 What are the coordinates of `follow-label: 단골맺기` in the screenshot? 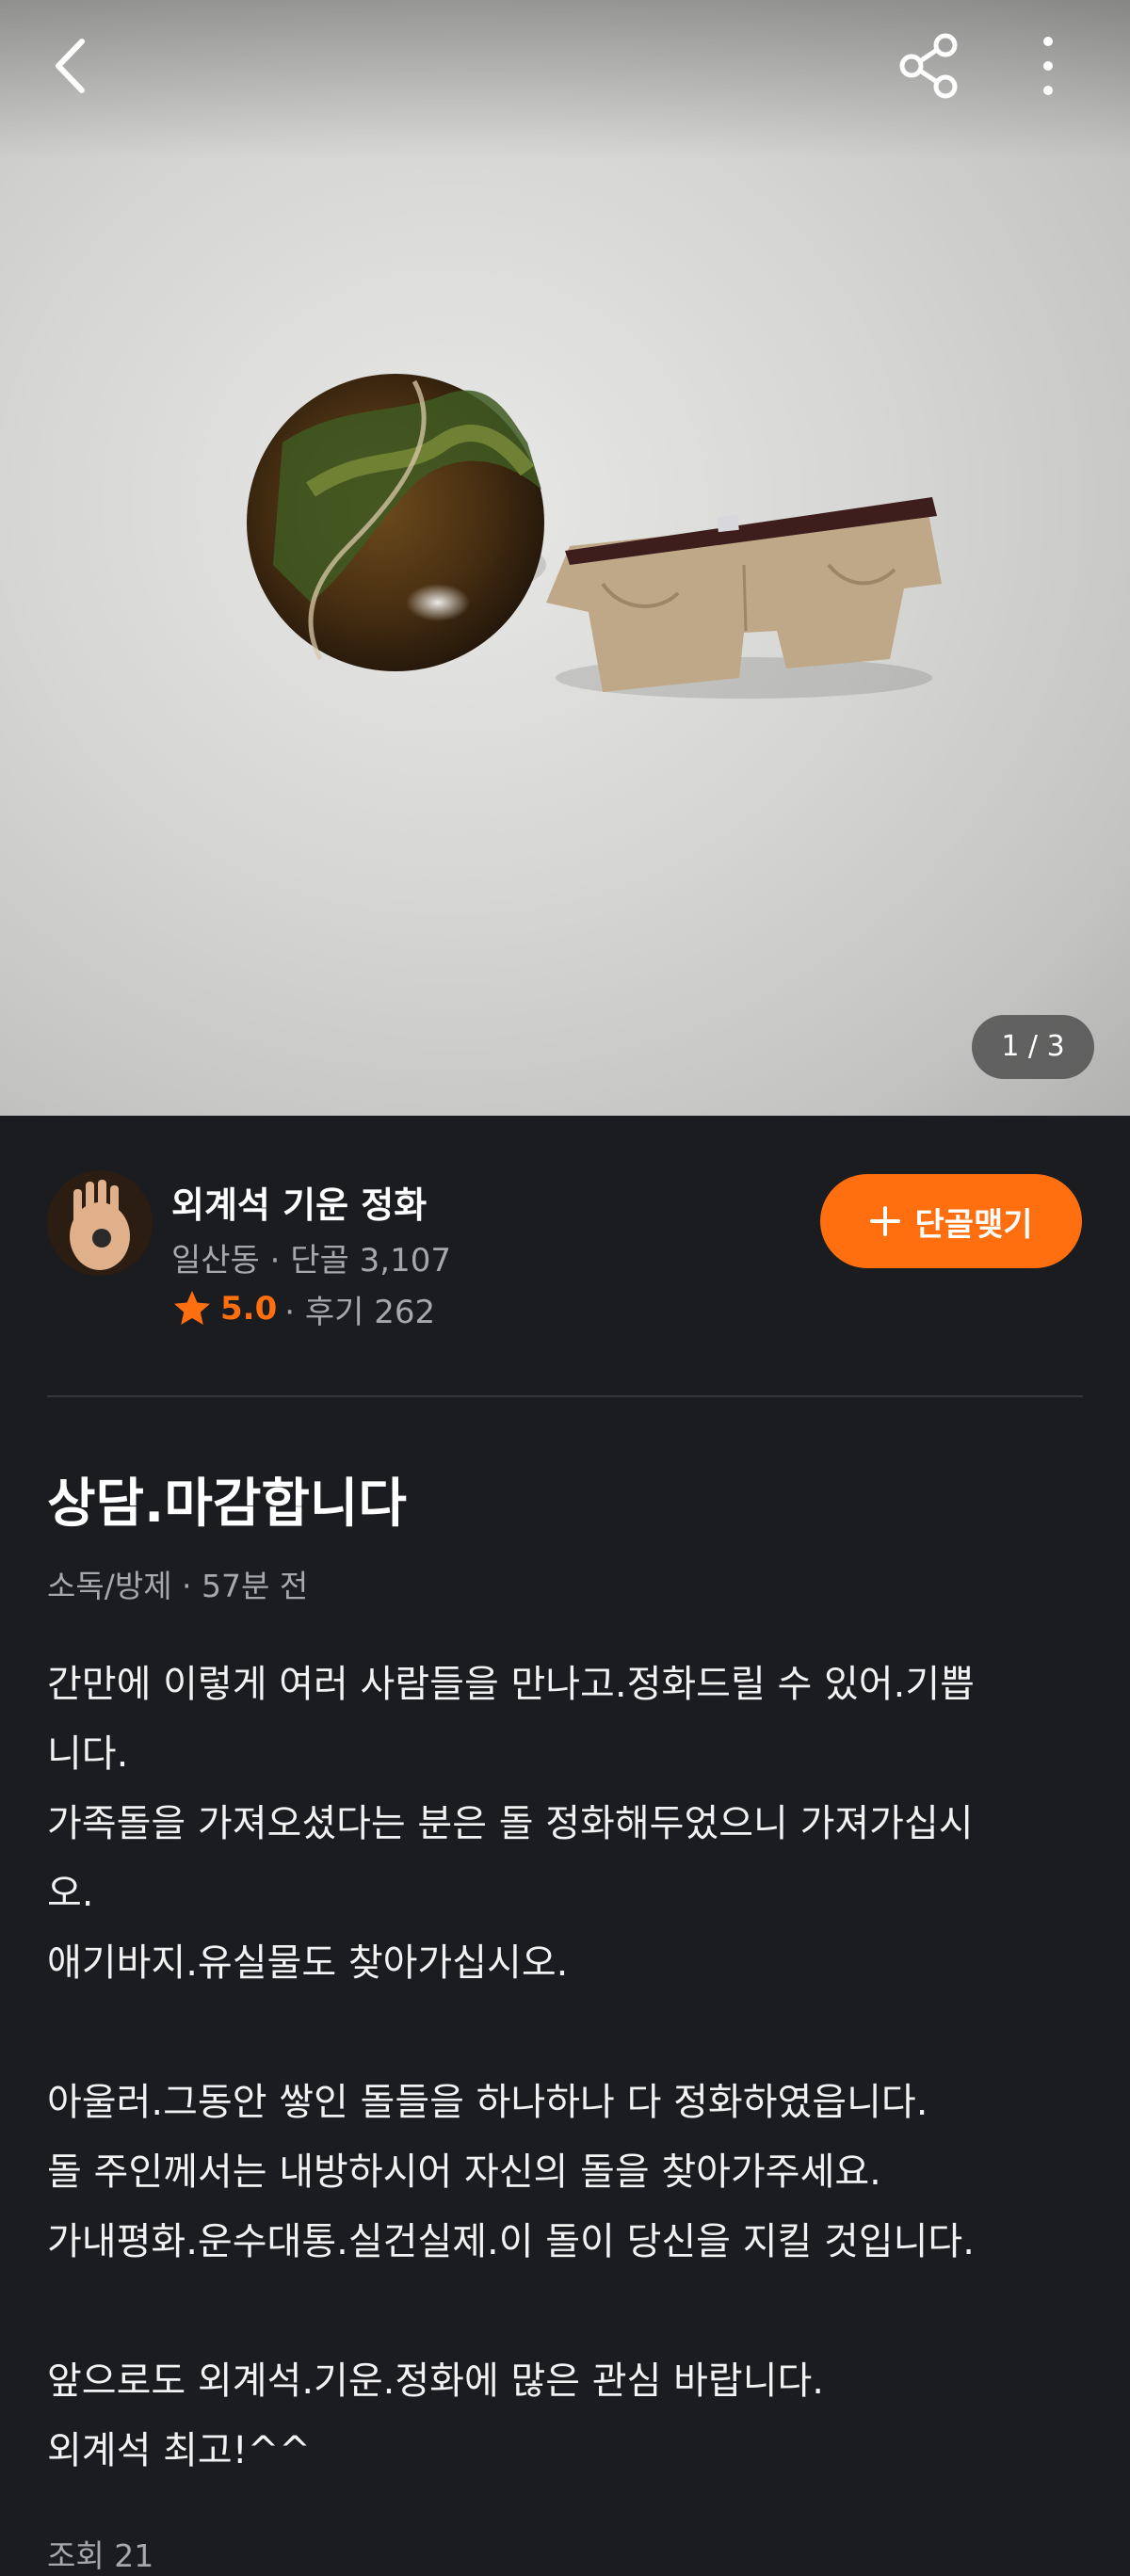 It's located at (974, 1224).